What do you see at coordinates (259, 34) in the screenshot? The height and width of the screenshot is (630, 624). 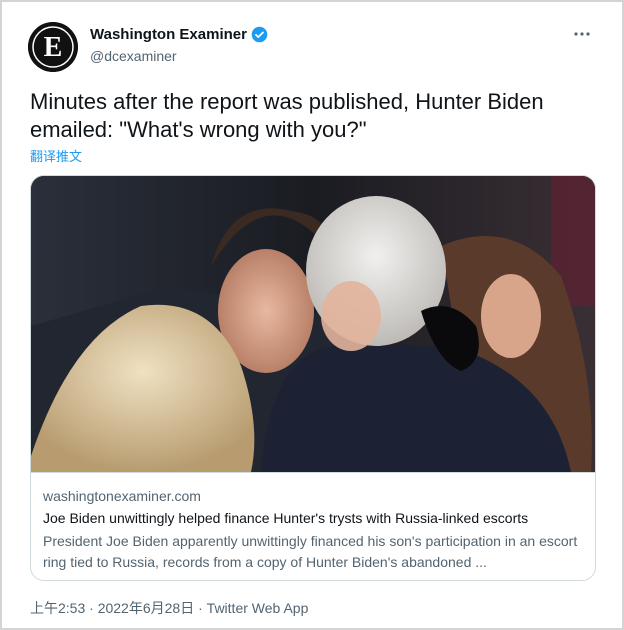 I see `verified-badge-icon` at bounding box center [259, 34].